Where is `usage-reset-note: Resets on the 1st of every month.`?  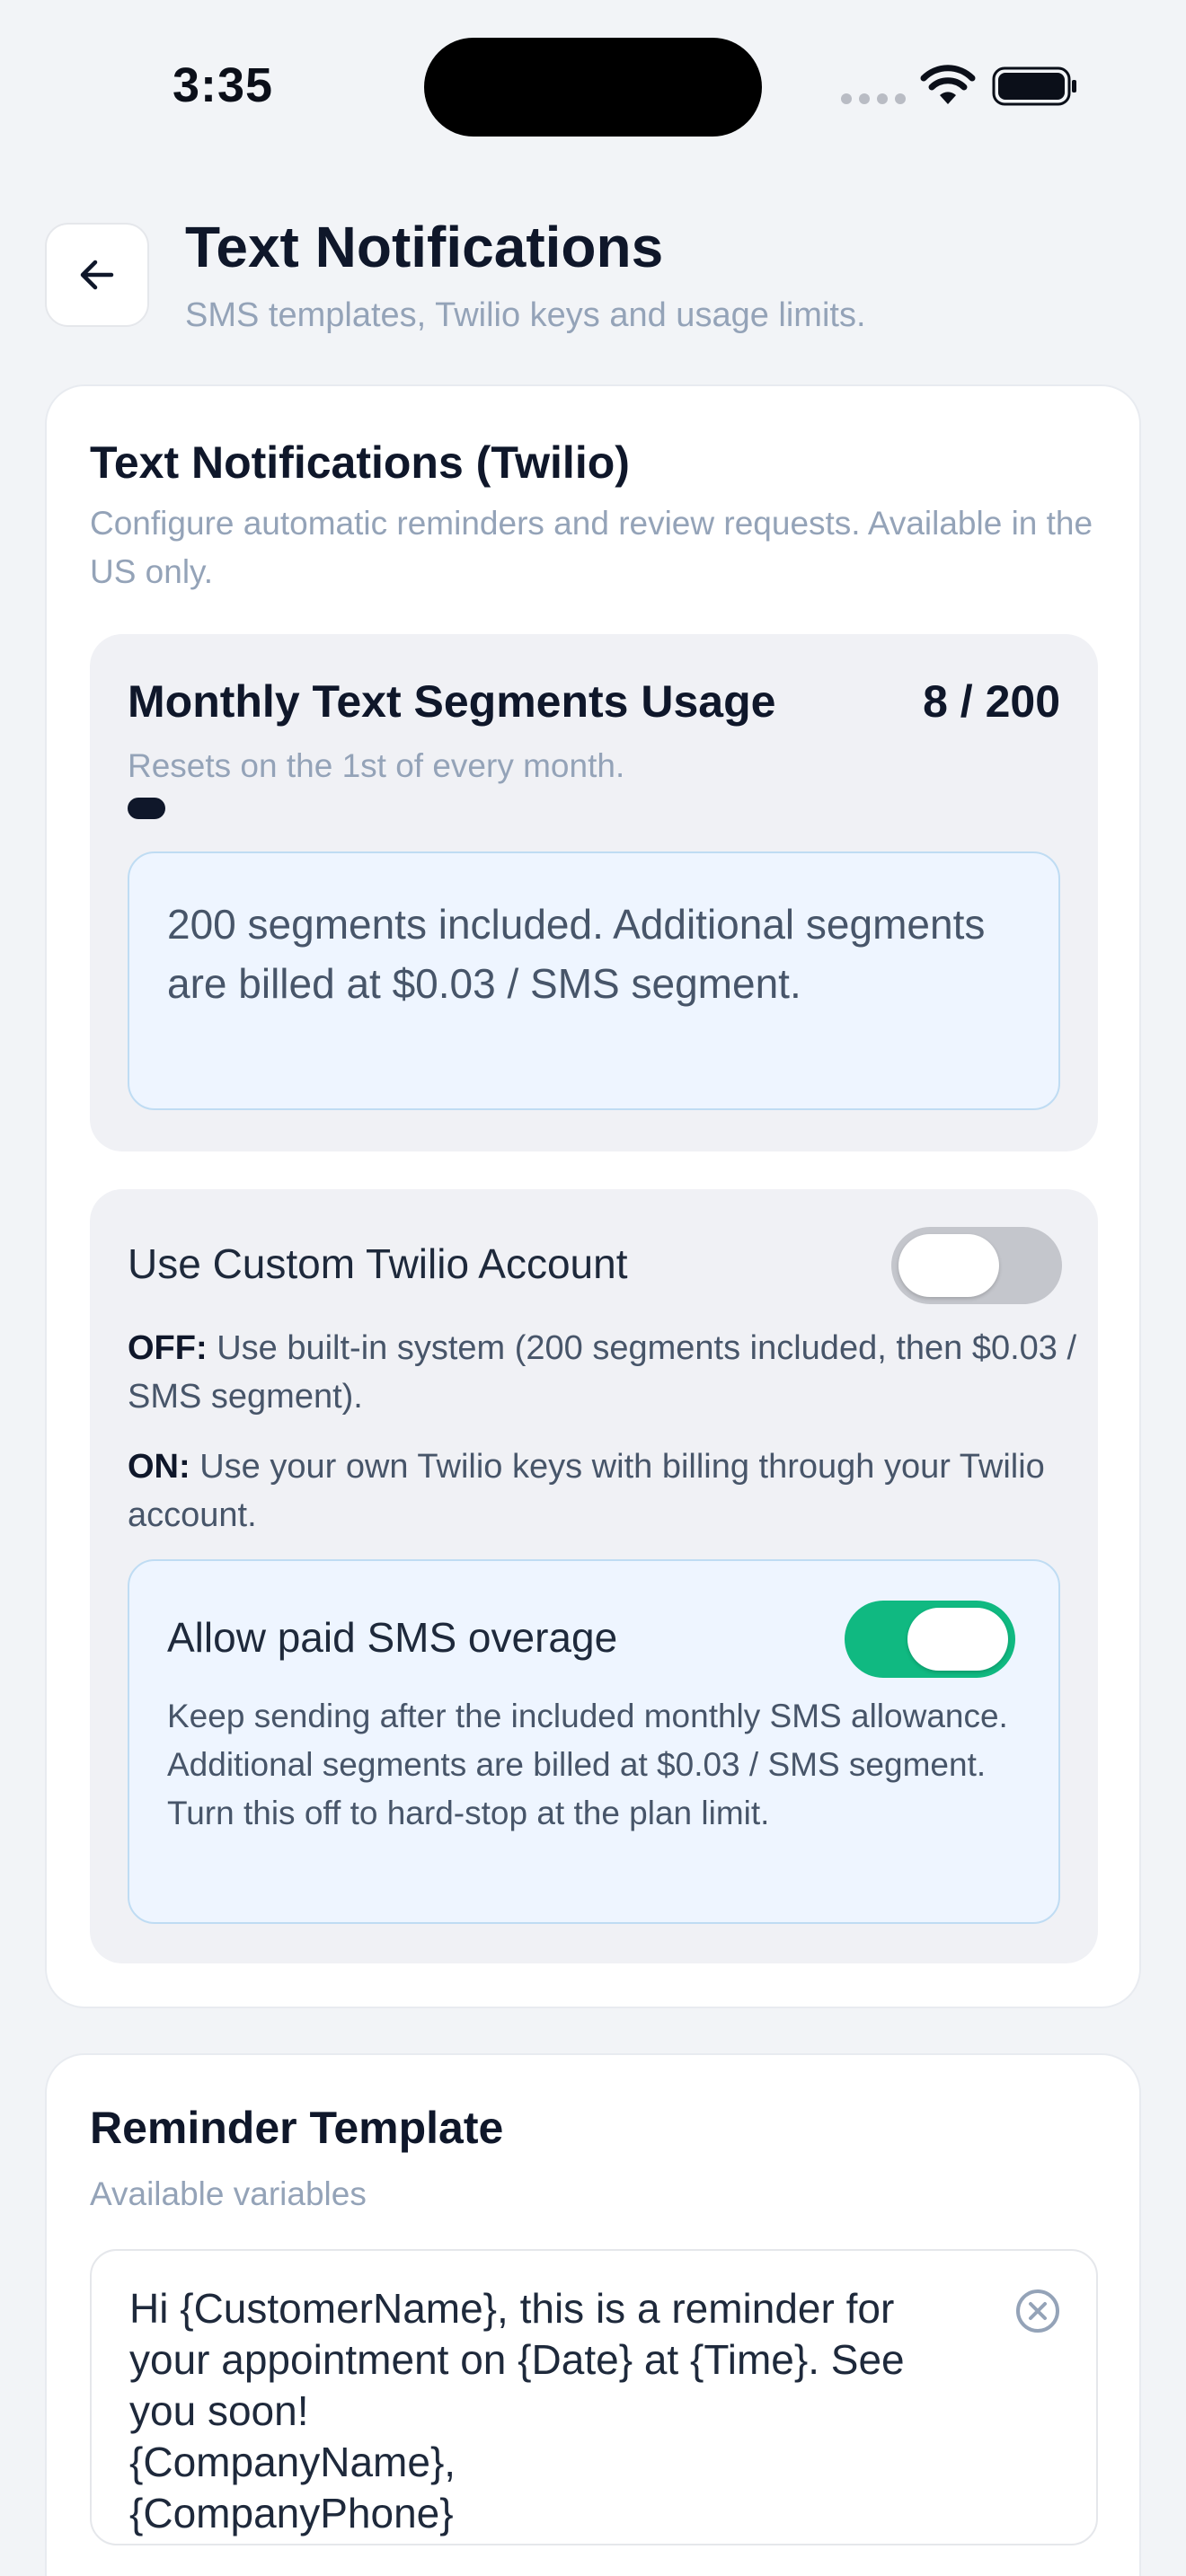 usage-reset-note: Resets on the 1st of every month. is located at coordinates (376, 765).